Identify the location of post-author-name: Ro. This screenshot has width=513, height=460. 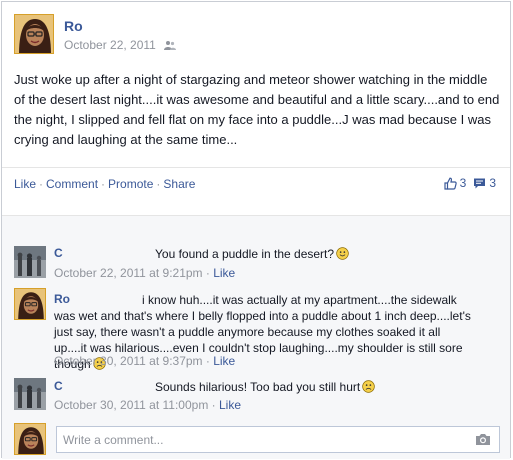
(73, 26).